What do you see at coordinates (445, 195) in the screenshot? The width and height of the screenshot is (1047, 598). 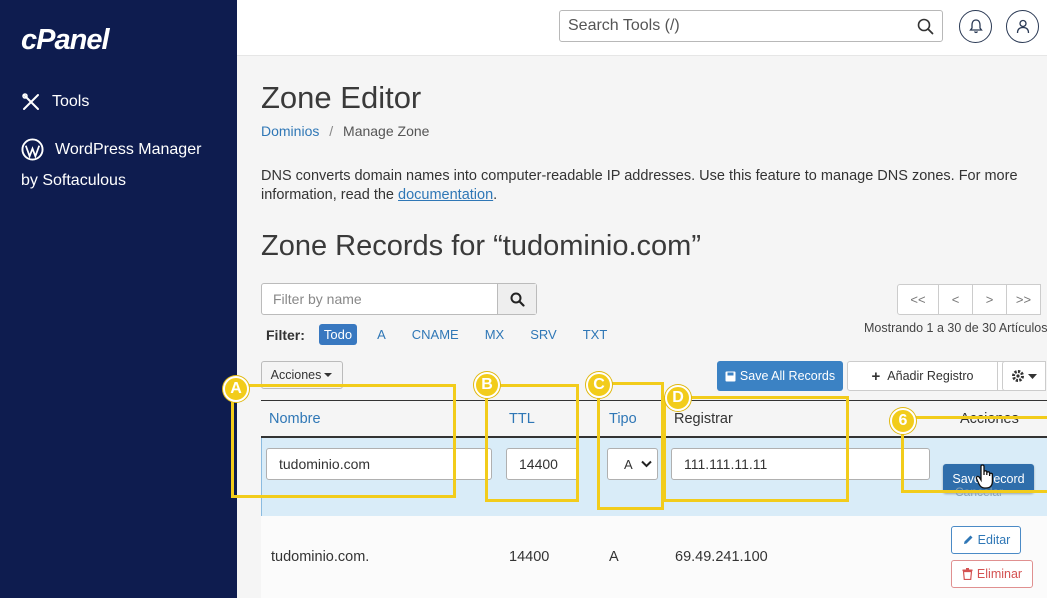 I see `documentation-link: documentation` at bounding box center [445, 195].